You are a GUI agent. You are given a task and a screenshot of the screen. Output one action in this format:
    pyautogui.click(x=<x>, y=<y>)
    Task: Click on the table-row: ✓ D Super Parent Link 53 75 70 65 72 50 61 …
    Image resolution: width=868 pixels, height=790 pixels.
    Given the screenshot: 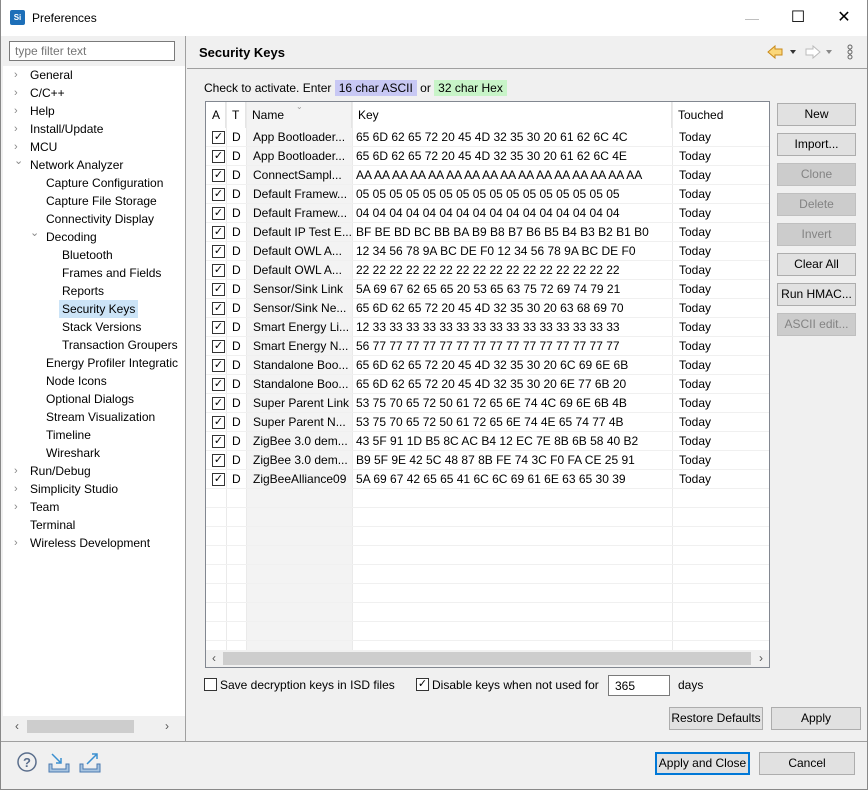 What is the action you would take?
    pyautogui.click(x=487, y=403)
    